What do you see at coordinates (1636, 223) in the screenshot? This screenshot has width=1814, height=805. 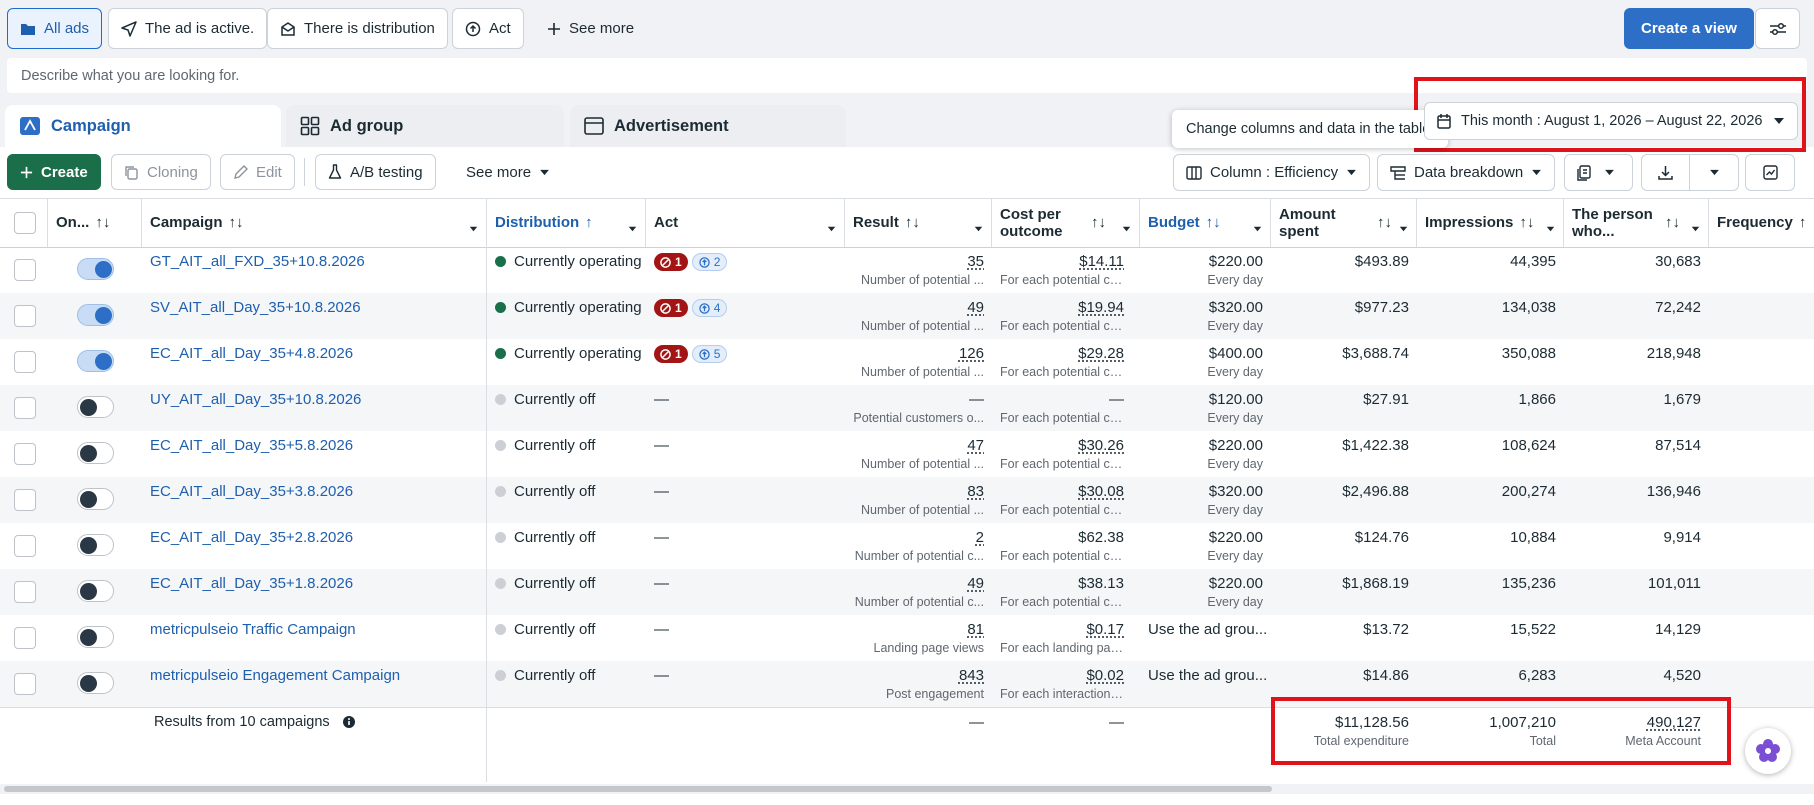 I see `header-reach: The person who... ↑↓` at bounding box center [1636, 223].